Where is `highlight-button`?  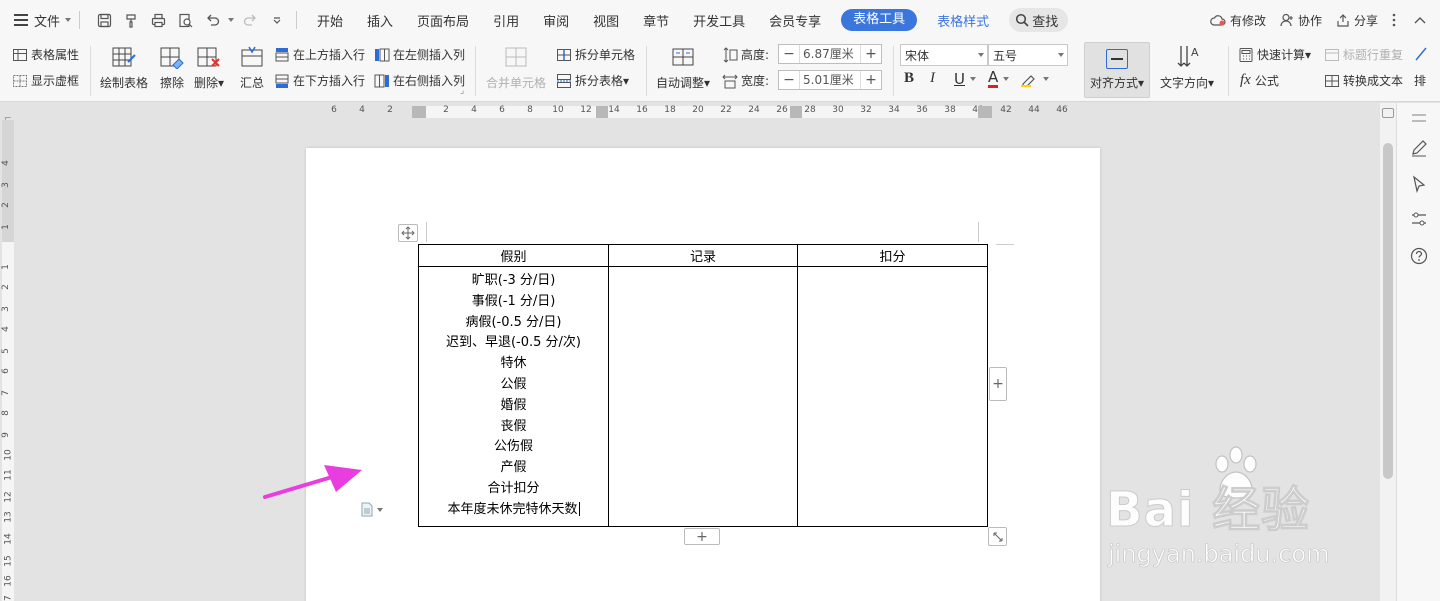 highlight-button is located at coordinates (1034, 79).